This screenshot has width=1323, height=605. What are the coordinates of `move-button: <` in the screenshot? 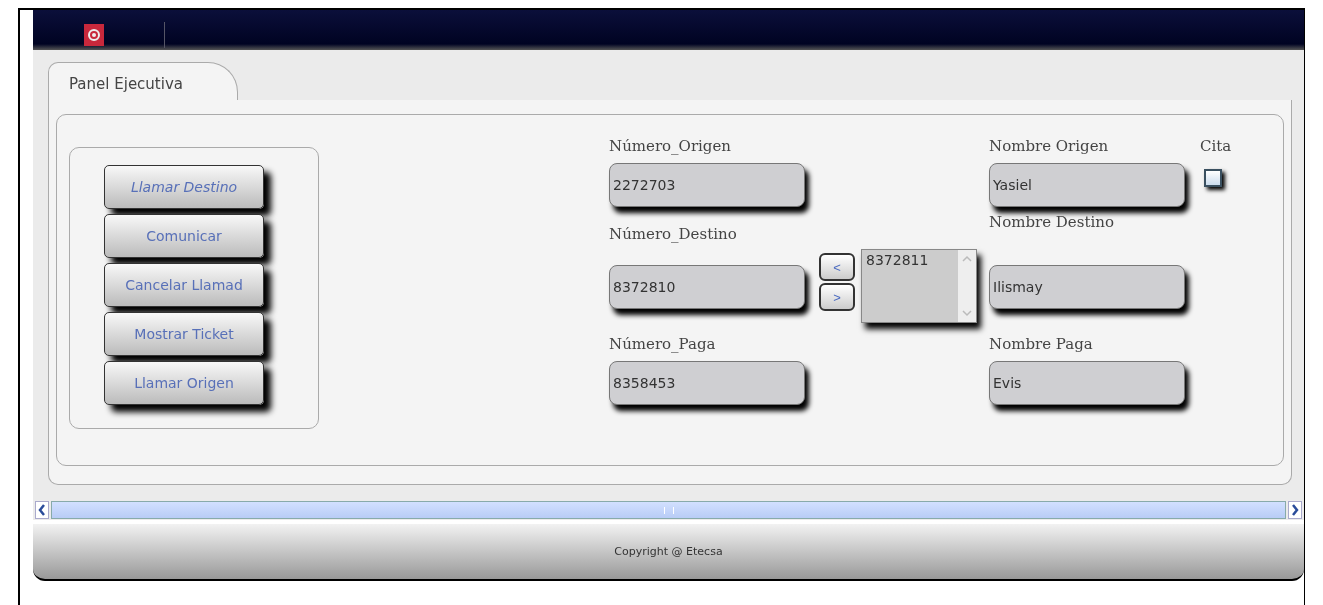 It's located at (837, 267).